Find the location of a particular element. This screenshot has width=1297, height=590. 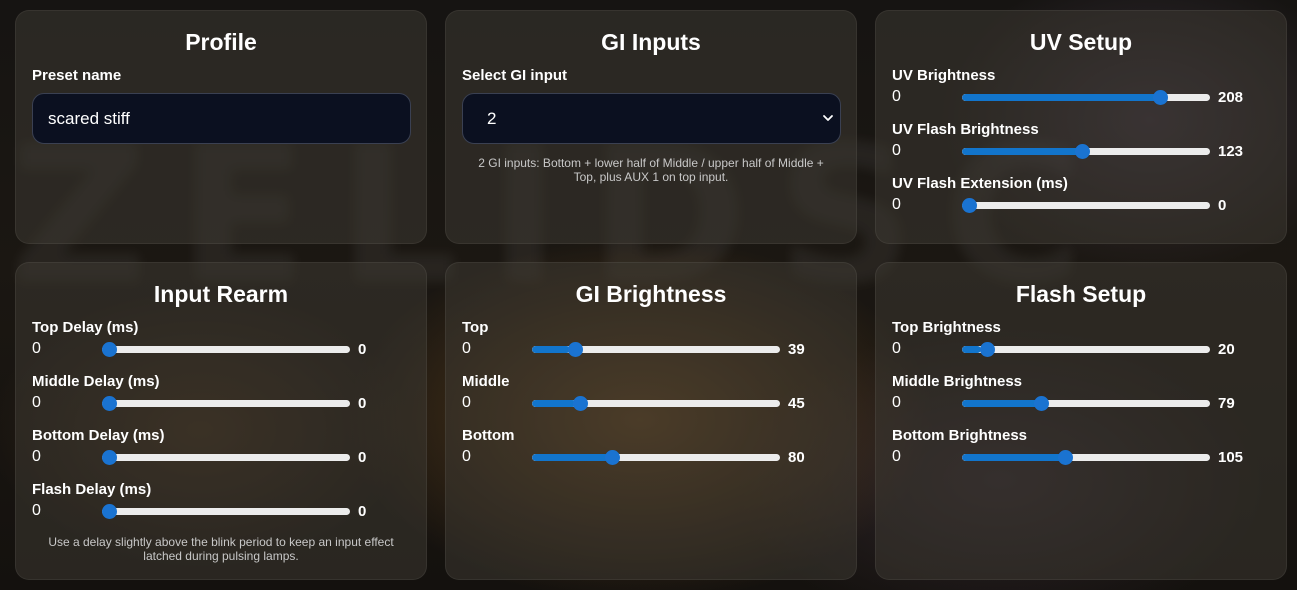

middle-delay-slider is located at coordinates (226, 403).